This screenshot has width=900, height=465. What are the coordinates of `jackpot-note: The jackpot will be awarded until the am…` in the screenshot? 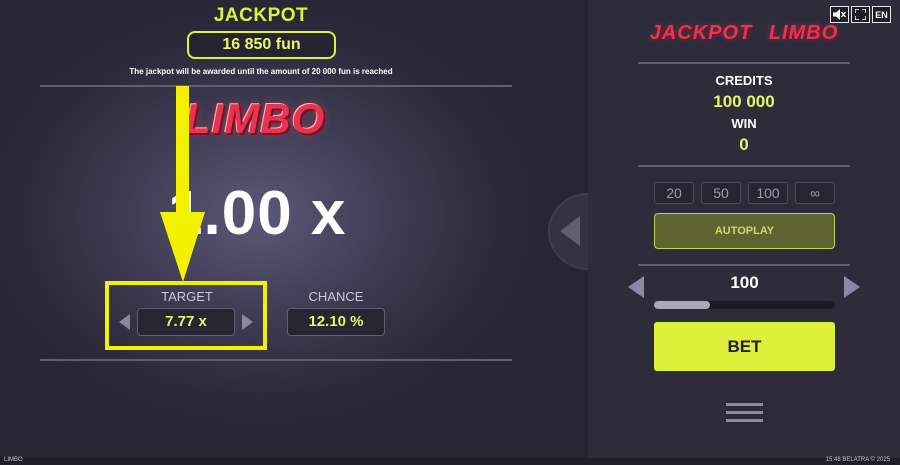 It's located at (261, 71).